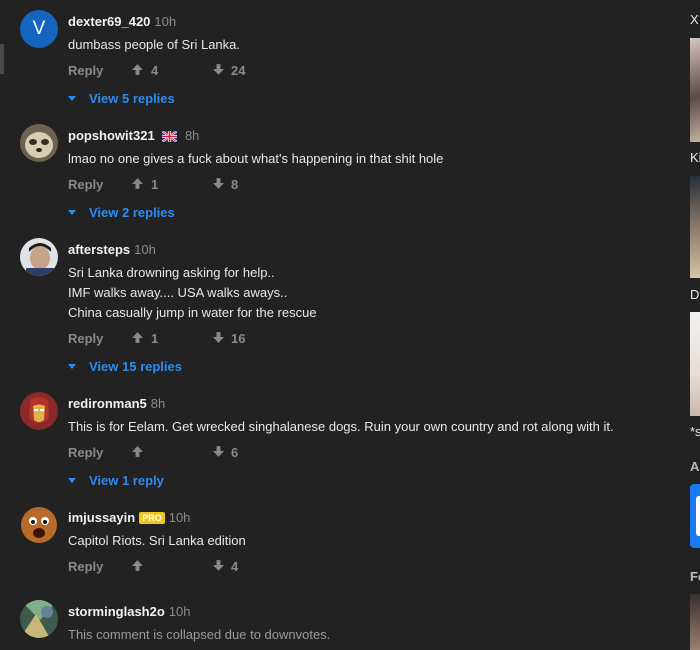  Describe the element at coordinates (135, 366) in the screenshot. I see `view-replies-label: View 15 replies` at that location.